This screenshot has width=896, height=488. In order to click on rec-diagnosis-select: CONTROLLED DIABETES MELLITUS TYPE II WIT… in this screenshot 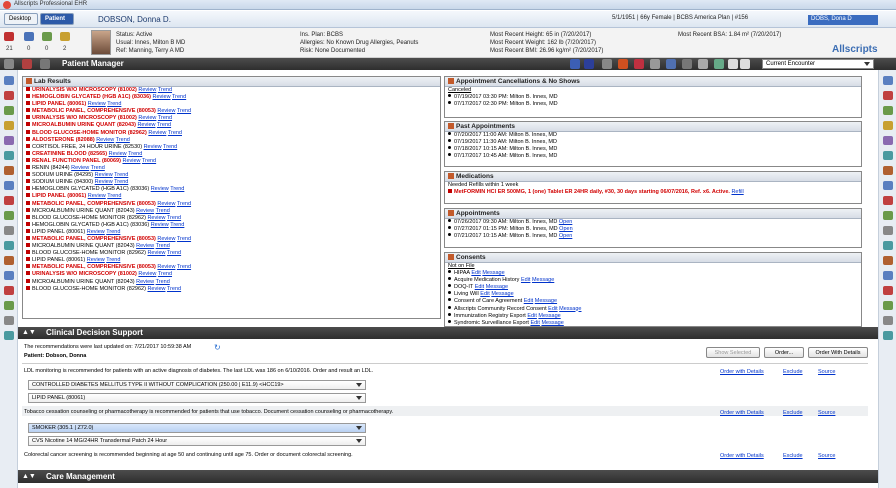, I will do `click(197, 385)`.